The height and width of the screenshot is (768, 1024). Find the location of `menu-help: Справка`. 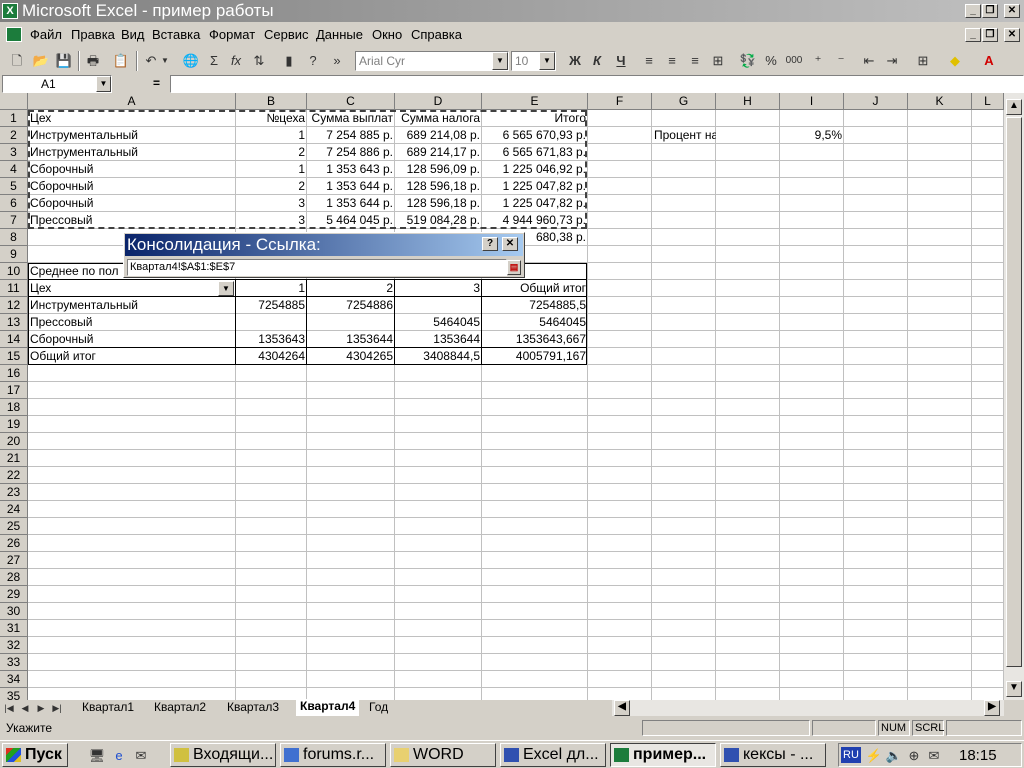

menu-help: Справка is located at coordinates (436, 34).